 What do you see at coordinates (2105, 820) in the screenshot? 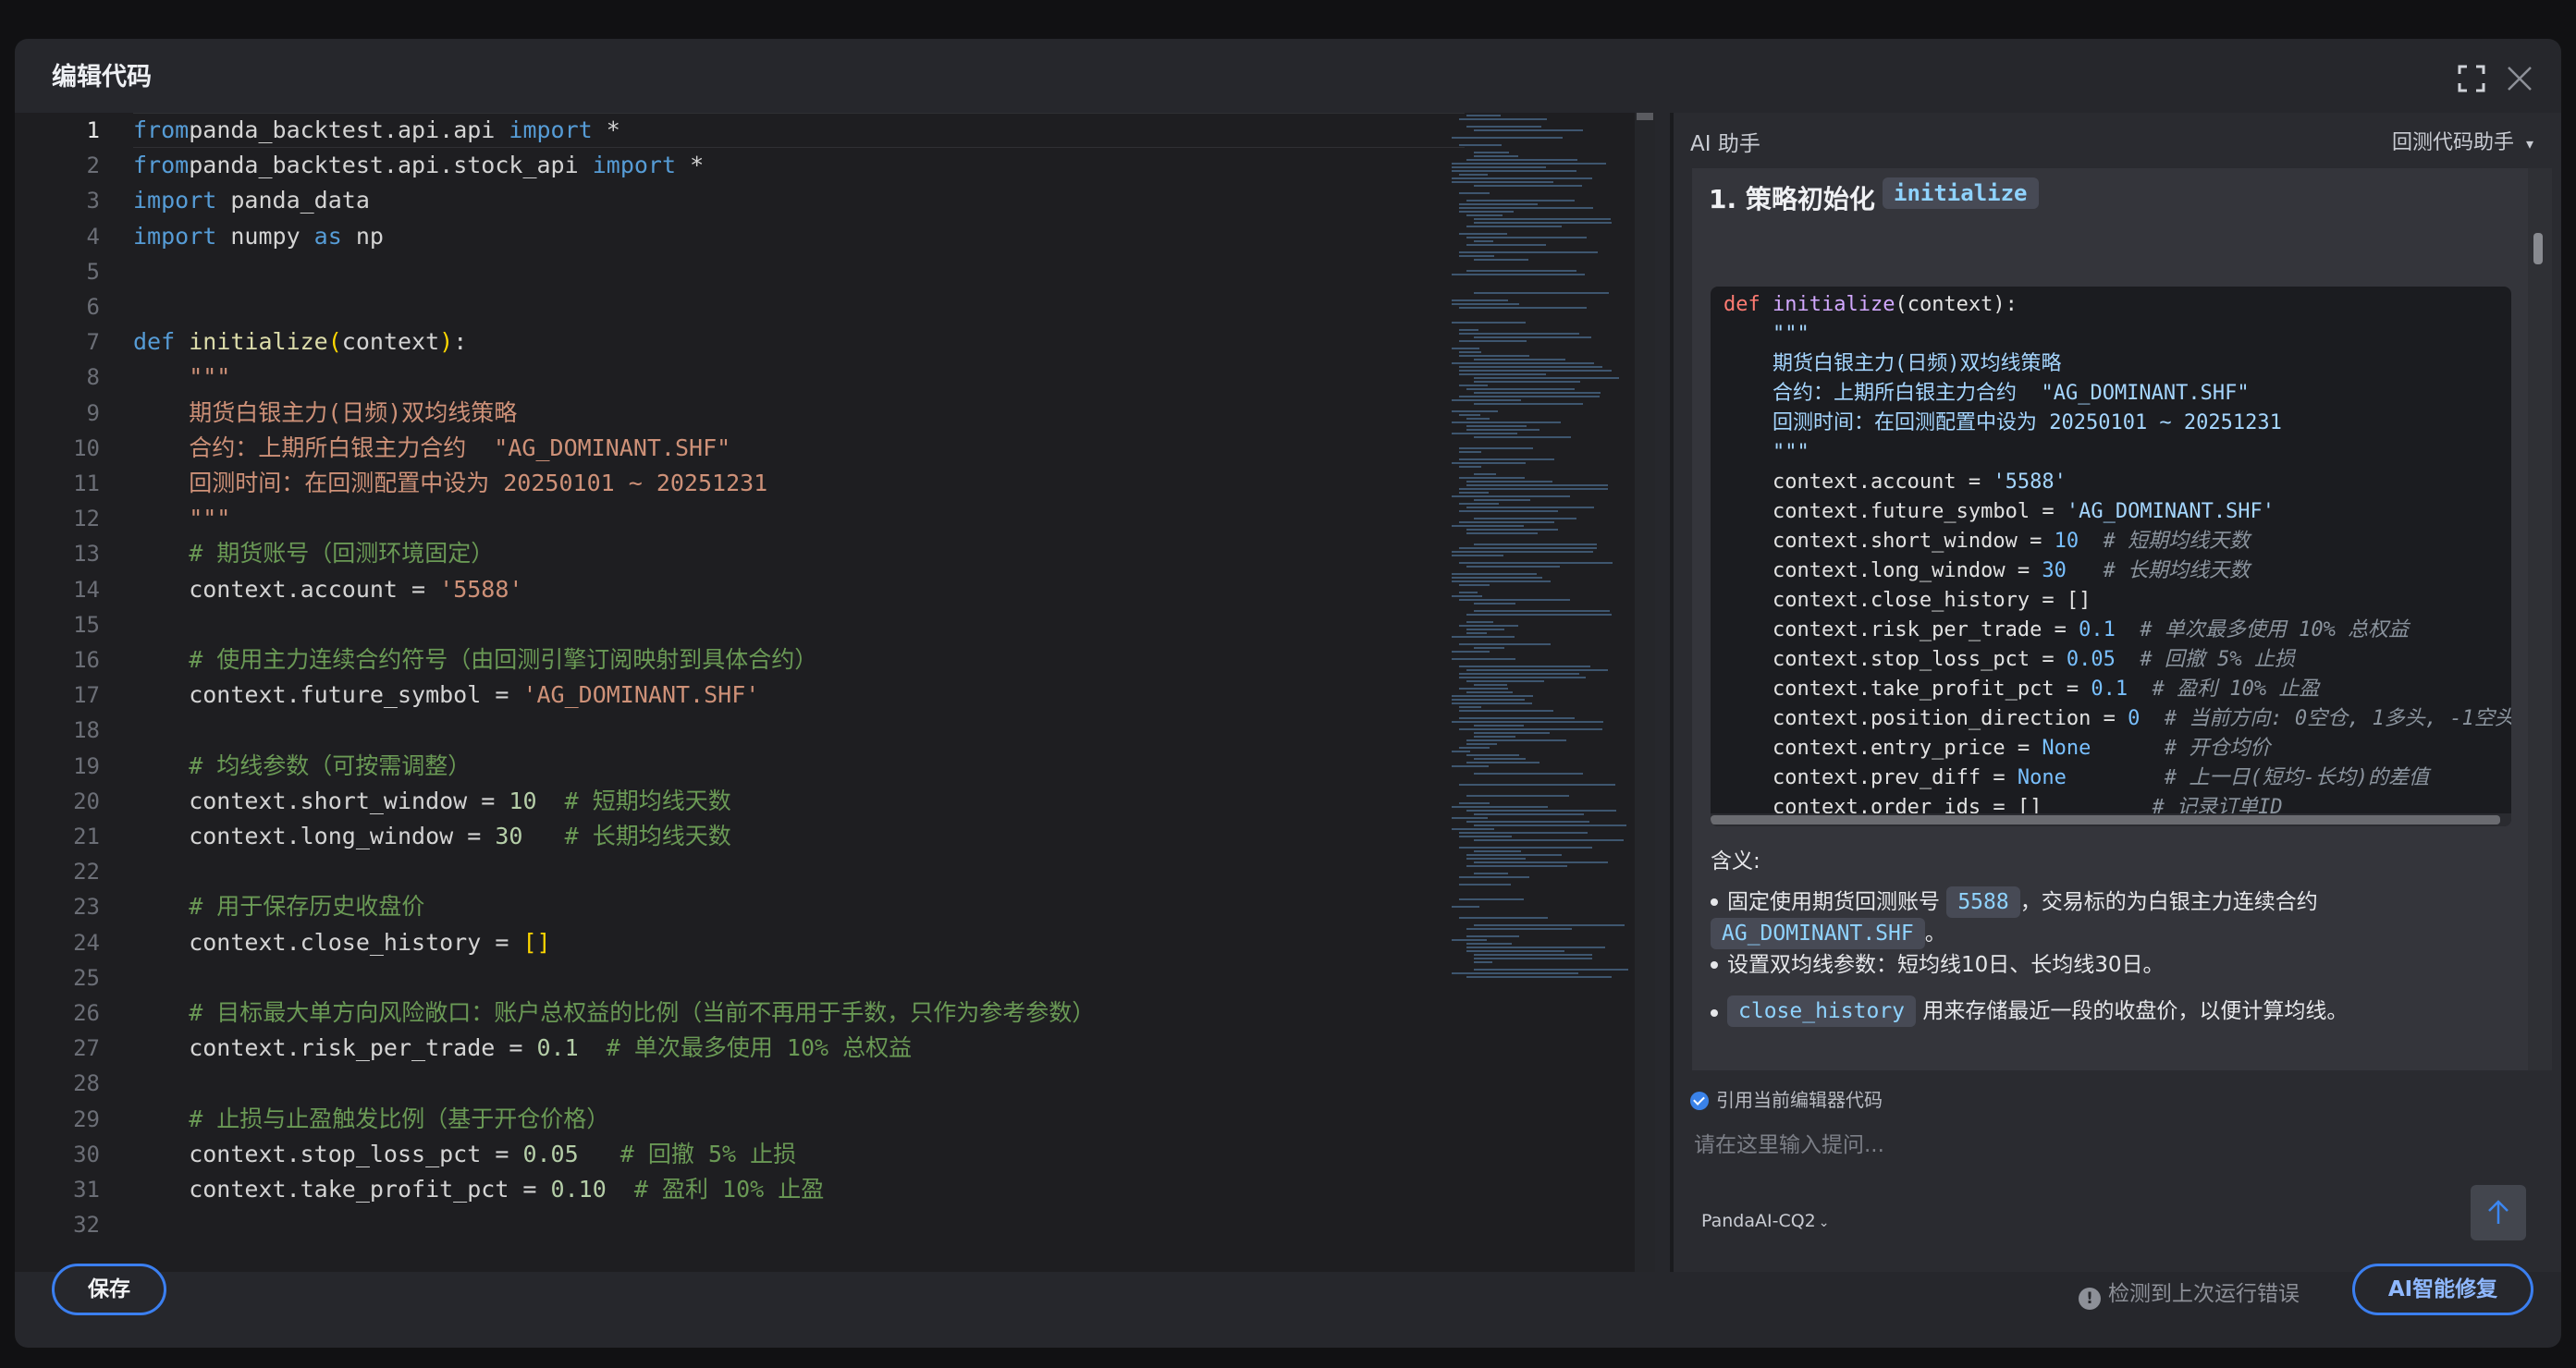
I see `code-block-hscroll-thumb` at bounding box center [2105, 820].